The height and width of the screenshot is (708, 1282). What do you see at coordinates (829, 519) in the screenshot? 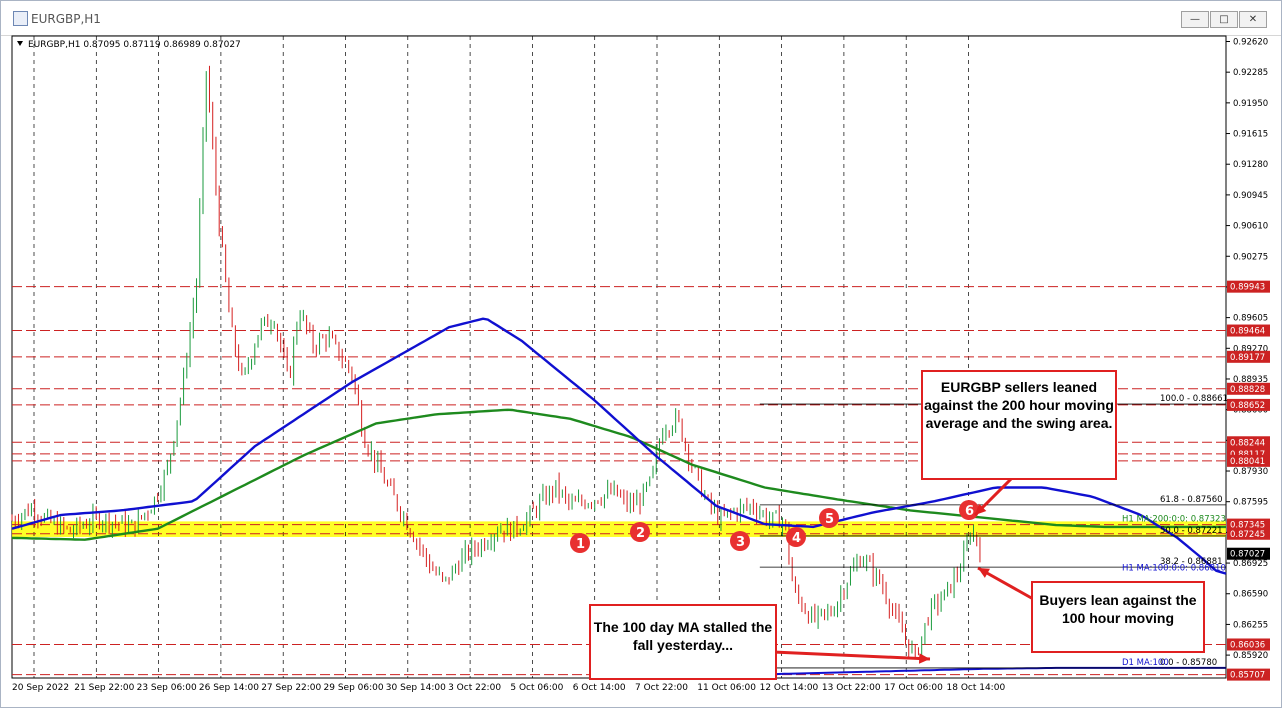
I see `swing-marker-label: 5` at bounding box center [829, 519].